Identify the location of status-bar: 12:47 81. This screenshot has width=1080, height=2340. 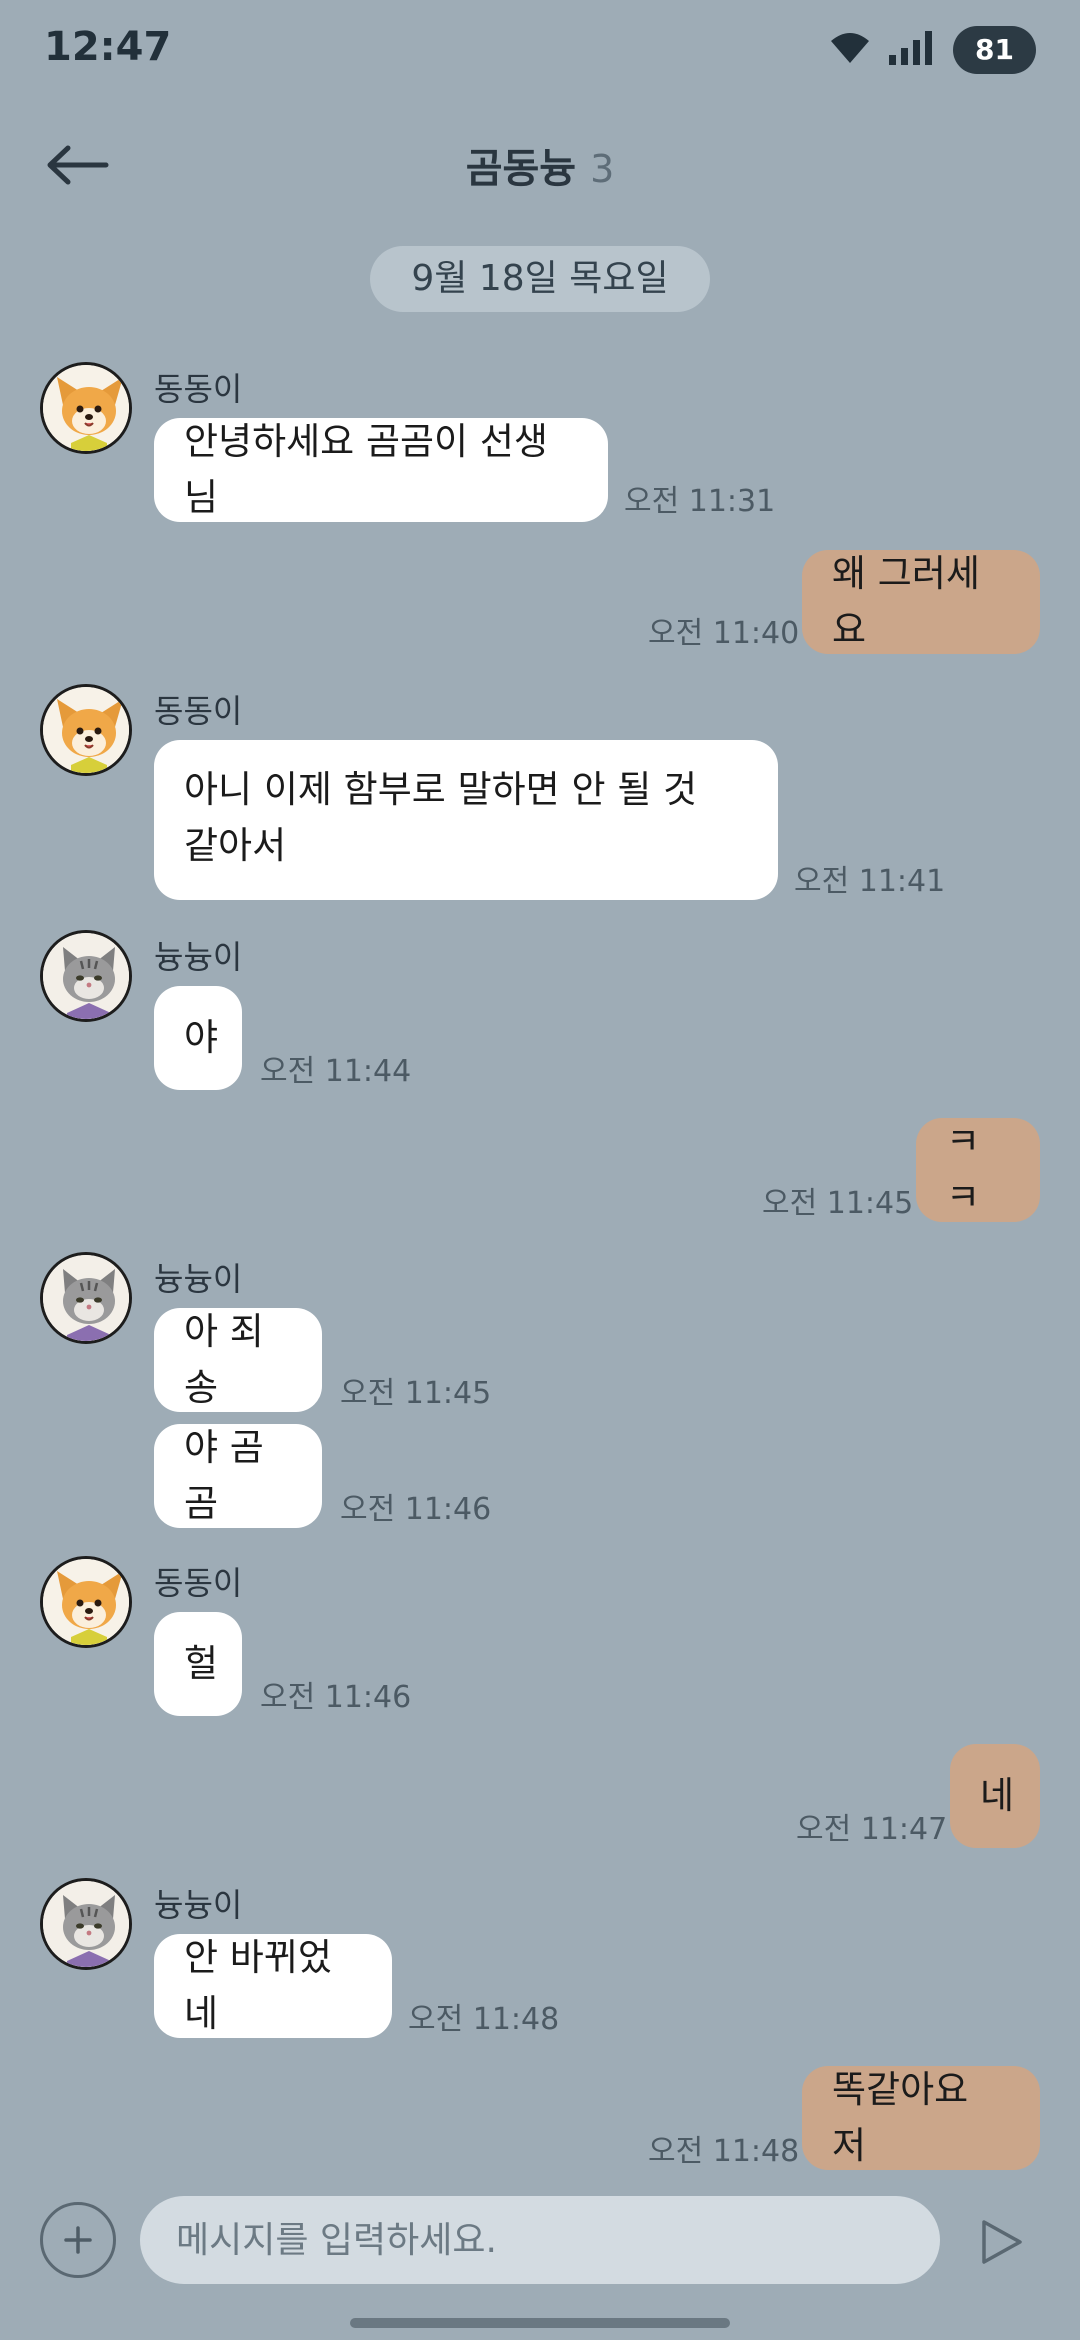
(540, 50).